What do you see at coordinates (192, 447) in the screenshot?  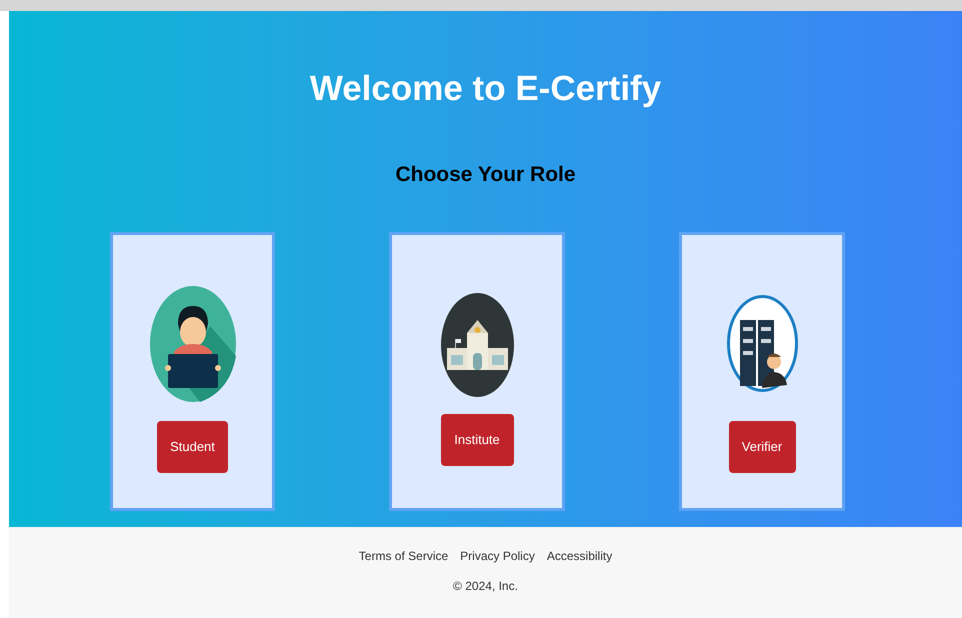 I see `role-button: Student` at bounding box center [192, 447].